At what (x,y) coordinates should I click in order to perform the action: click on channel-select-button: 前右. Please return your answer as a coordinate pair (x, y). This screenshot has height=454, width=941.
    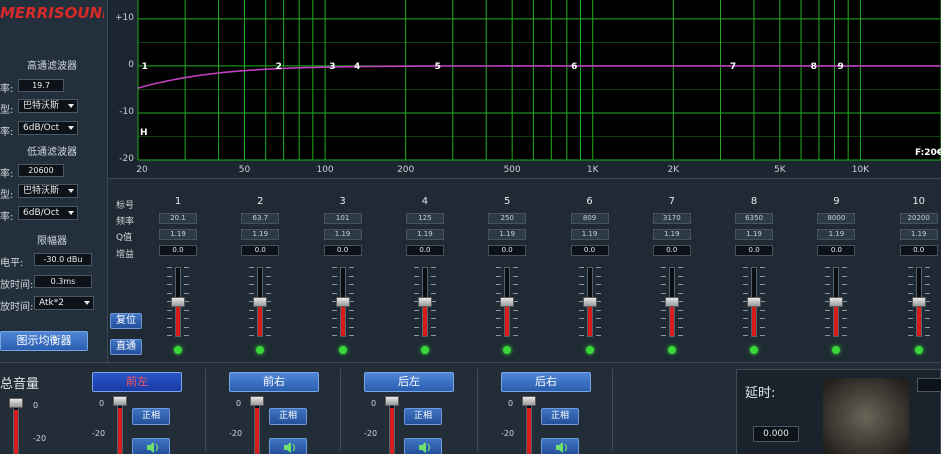
    Looking at the image, I should click on (274, 382).